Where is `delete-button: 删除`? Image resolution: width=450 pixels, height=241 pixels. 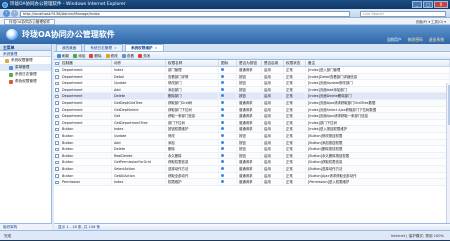 delete-button: 删除 is located at coordinates (95, 56).